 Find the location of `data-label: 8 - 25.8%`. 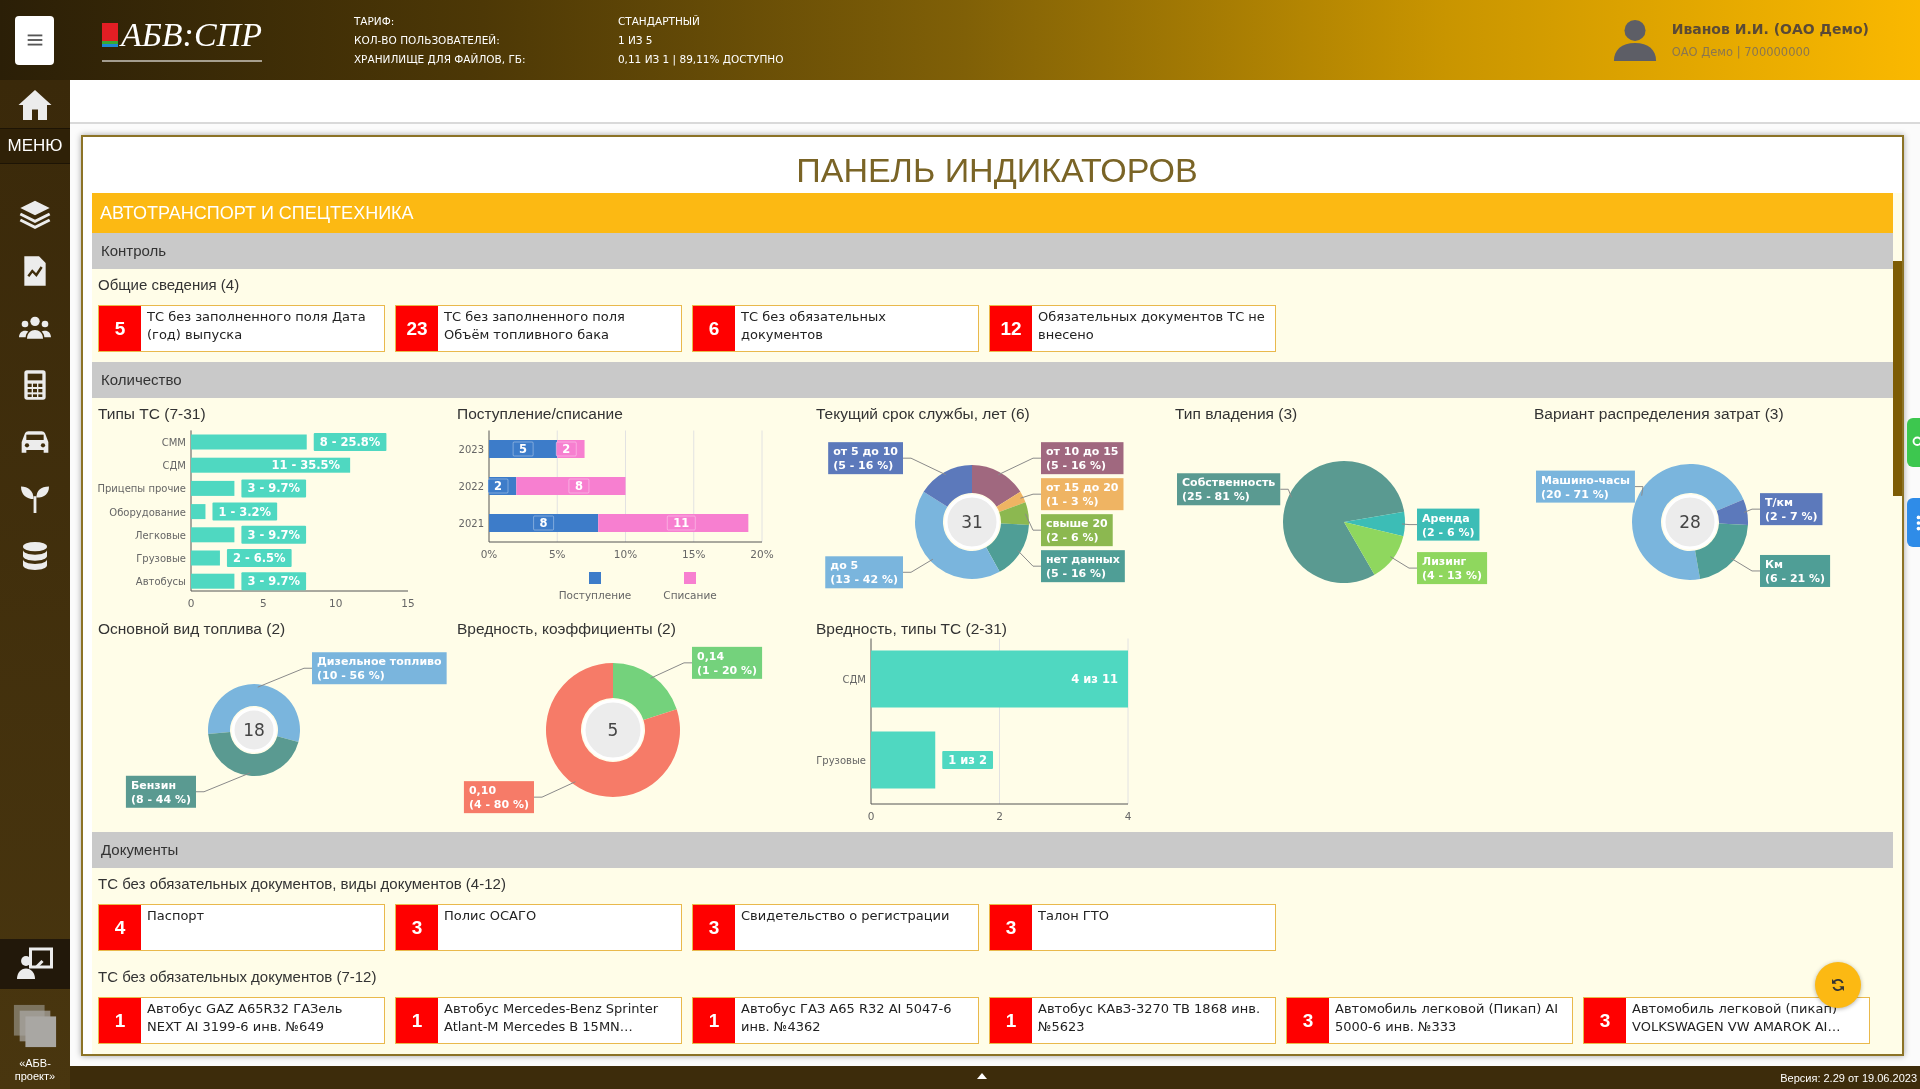

data-label: 8 - 25.8% is located at coordinates (350, 442).